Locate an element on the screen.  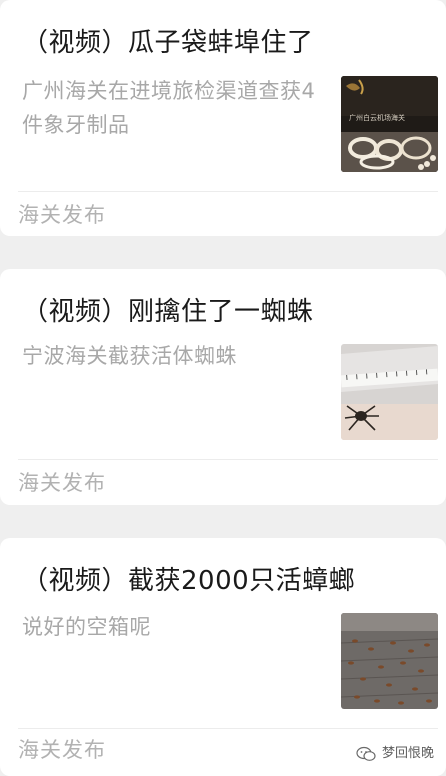
article-title: （视频）刚擒住了一蜘蛛 is located at coordinates (228, 312).